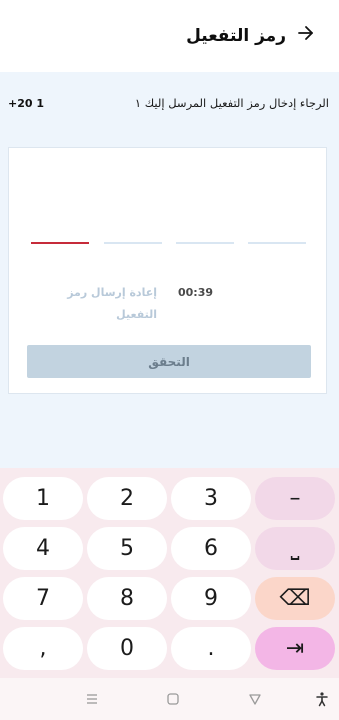 This screenshot has width=339, height=720. What do you see at coordinates (26, 103) in the screenshot?
I see `phone-number: +20 1` at bounding box center [26, 103].